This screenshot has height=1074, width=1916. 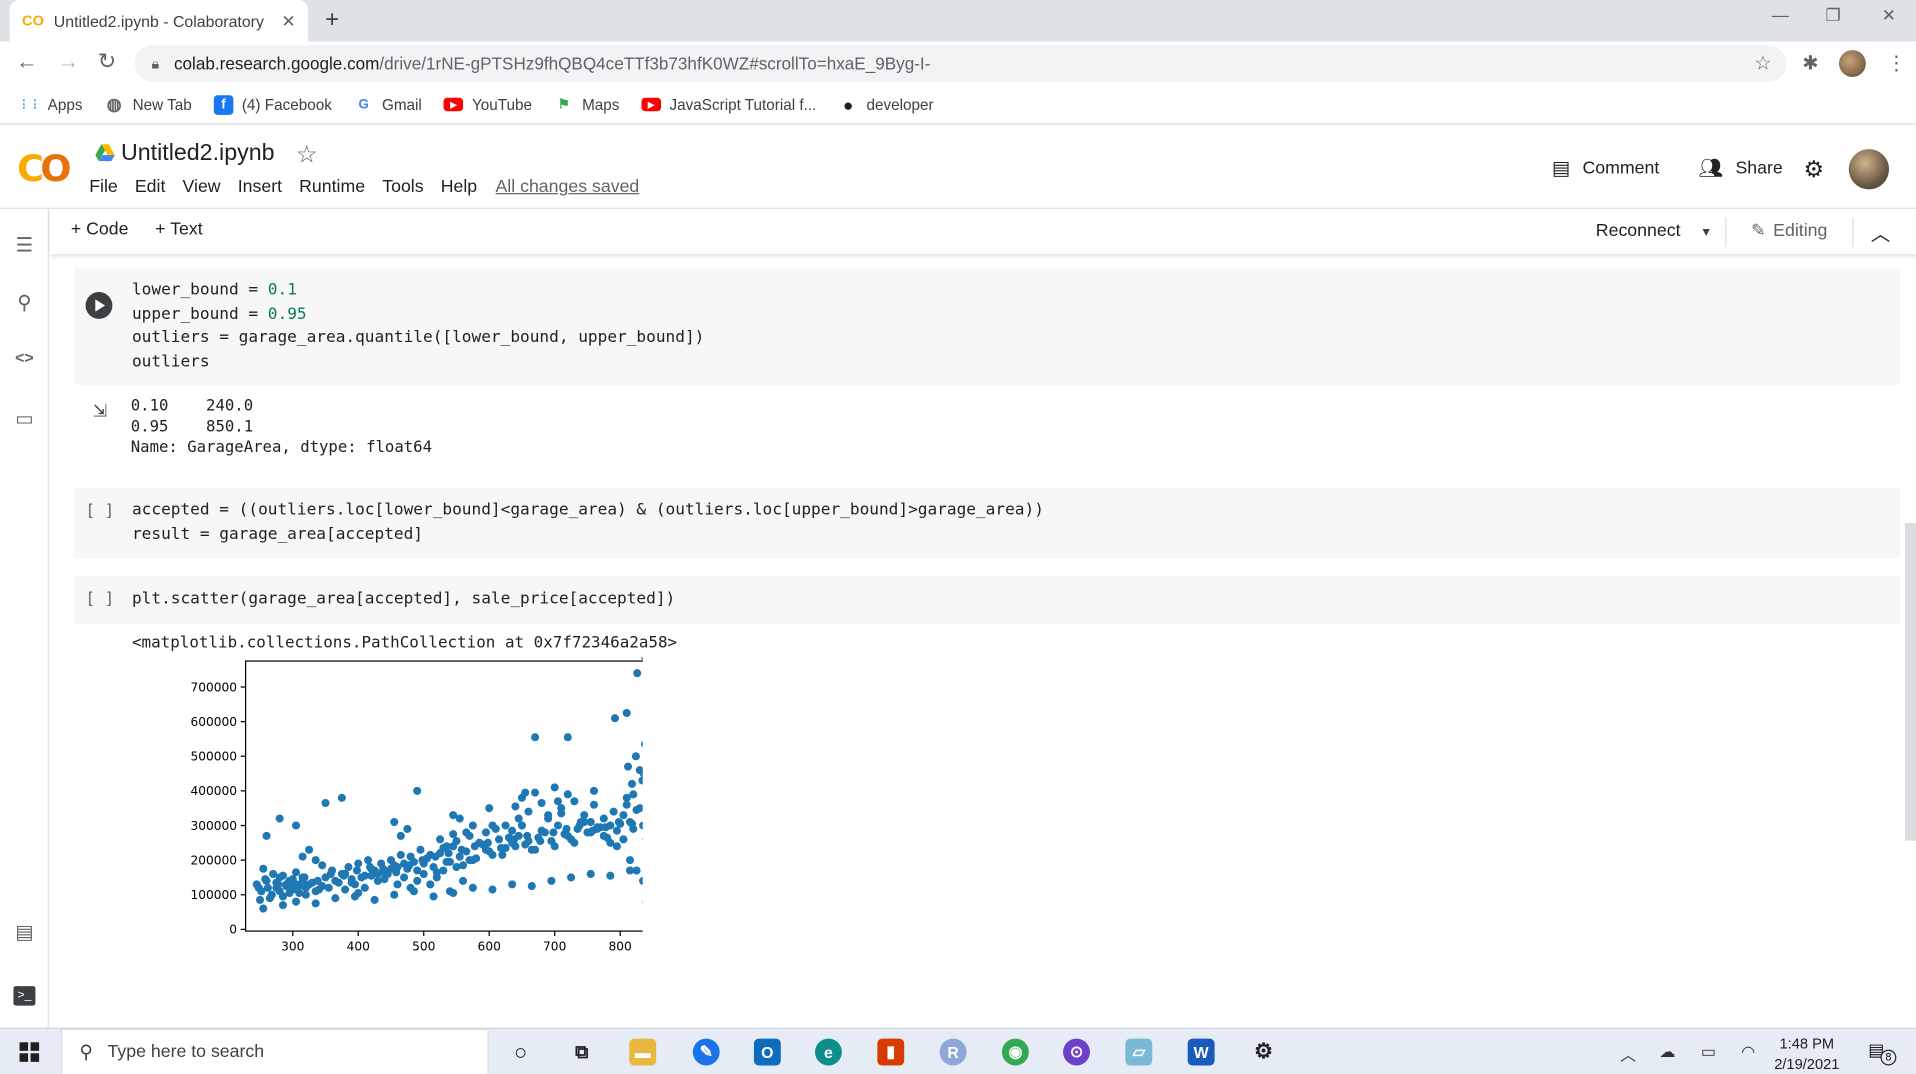 What do you see at coordinates (1740, 168) in the screenshot?
I see `share-button: 👥︎ Share` at bounding box center [1740, 168].